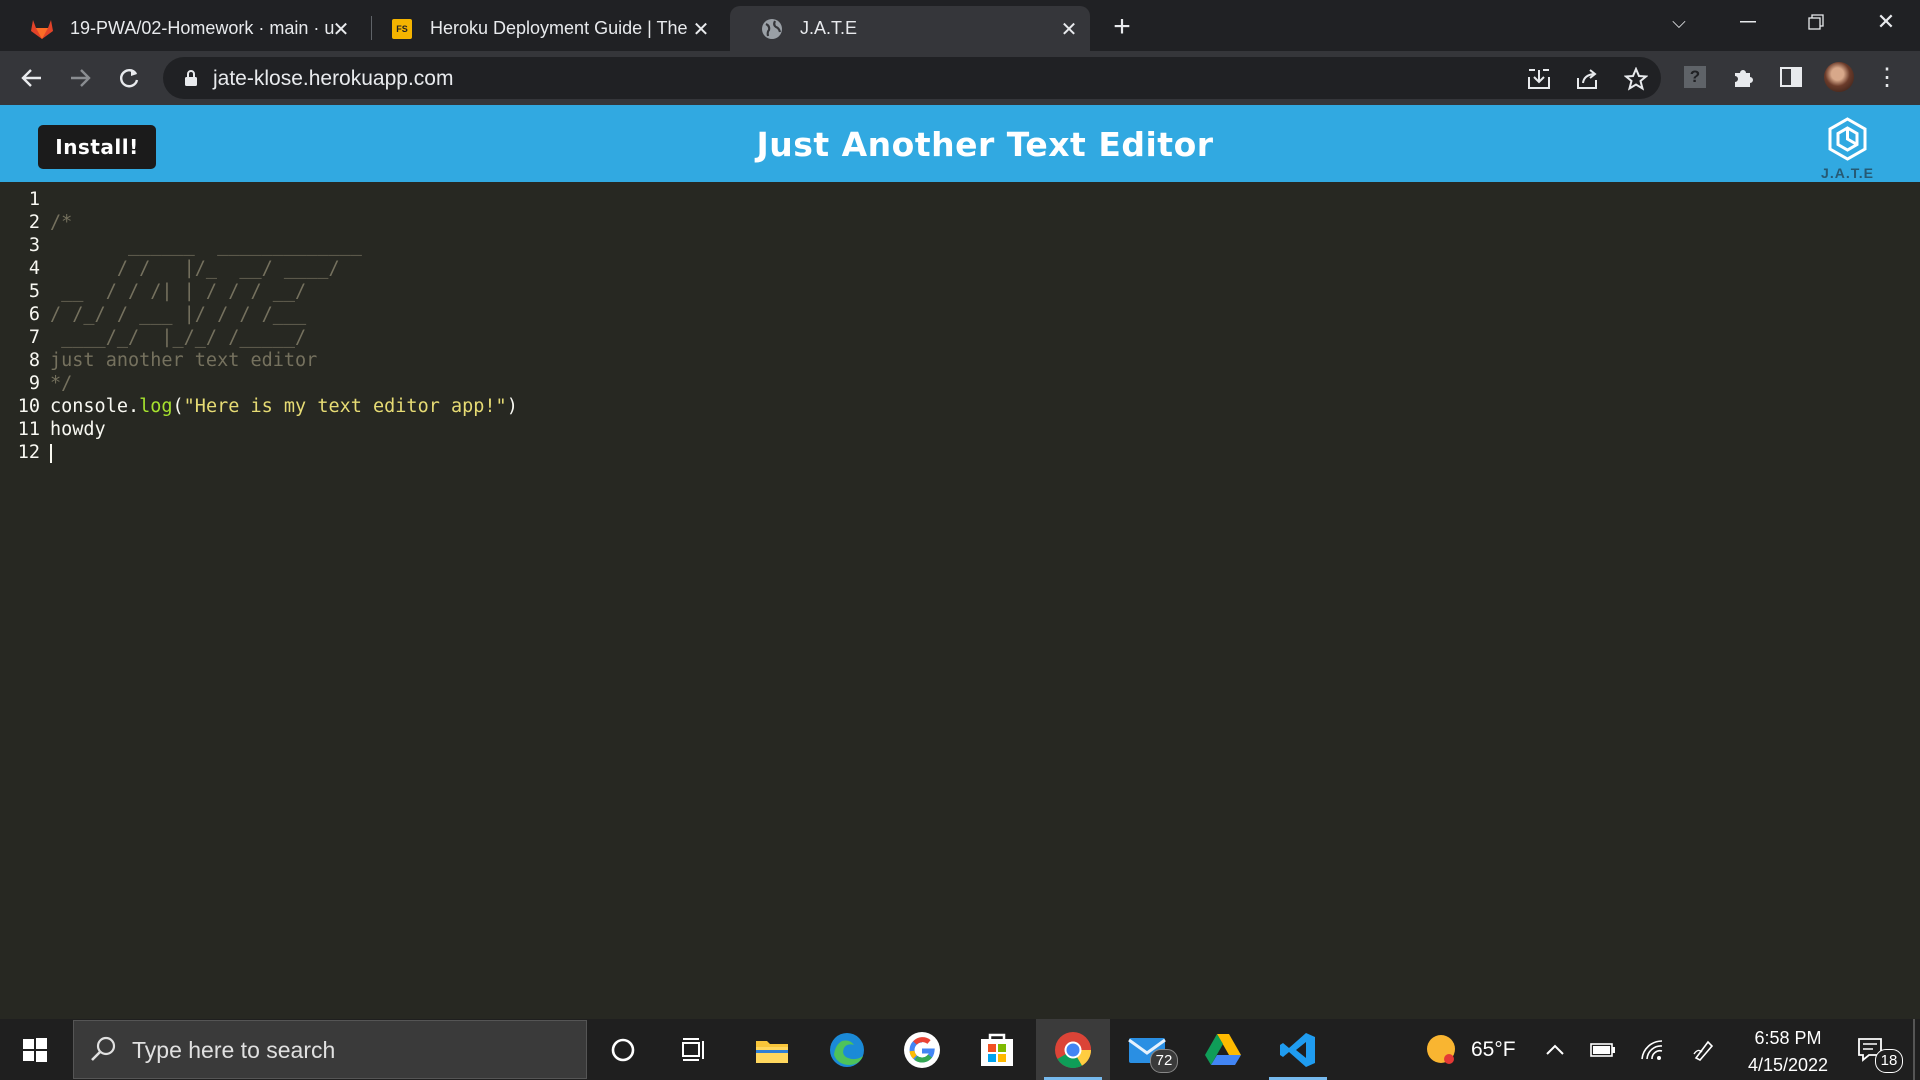 The width and height of the screenshot is (1920, 1080). I want to click on back-button, so click(32, 78).